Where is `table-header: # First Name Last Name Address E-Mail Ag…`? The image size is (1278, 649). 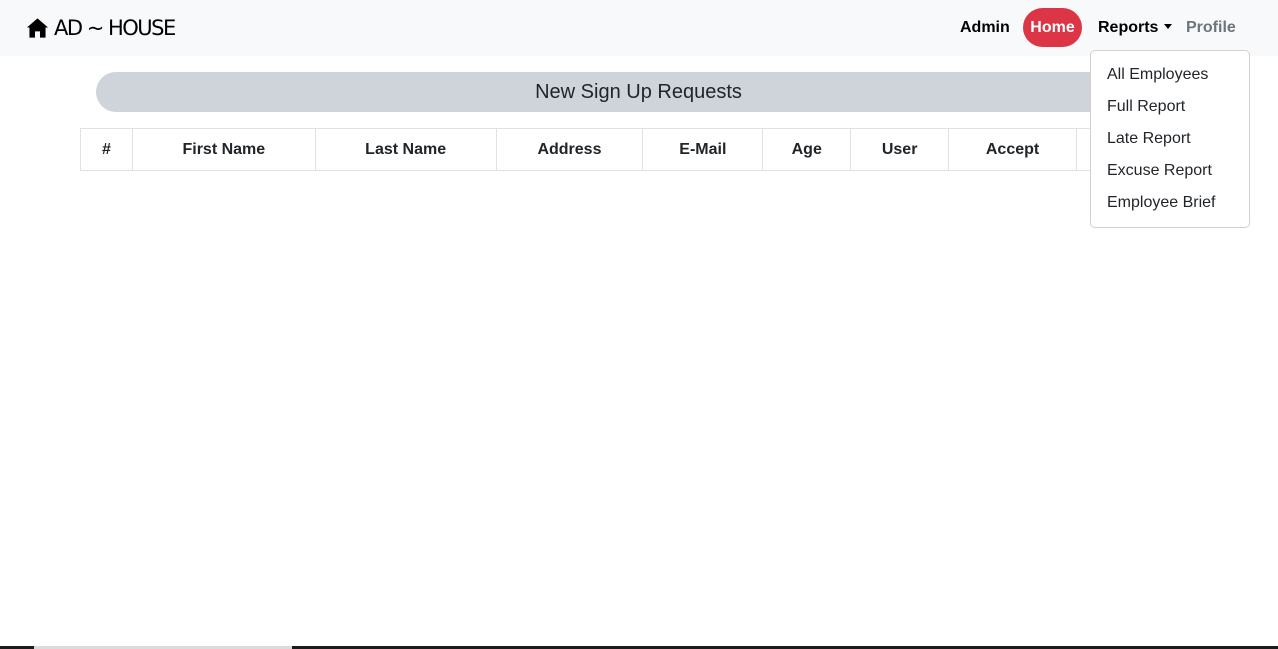
table-header: # First Name Last Name Address E-Mail Ag… is located at coordinates (595, 149).